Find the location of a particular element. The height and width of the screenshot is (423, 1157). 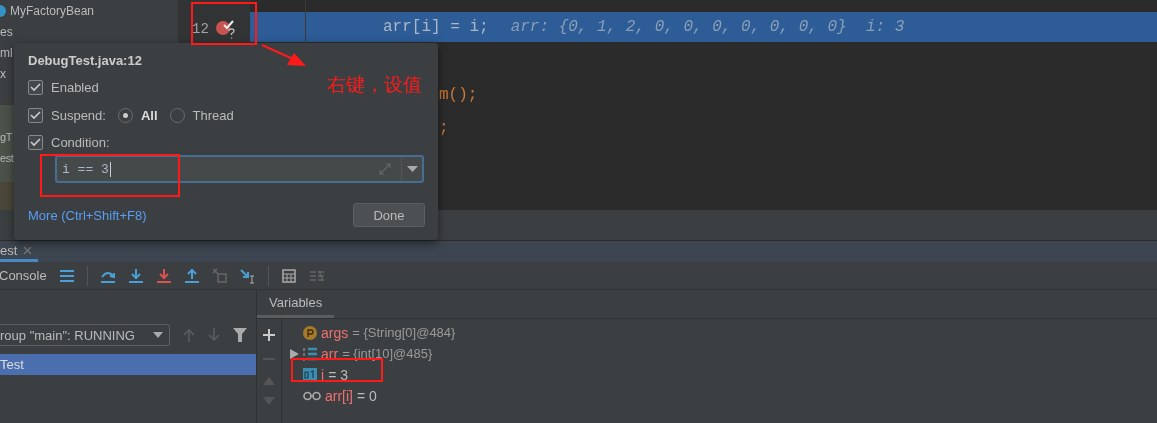

calculator-icon is located at coordinates (288, 275).